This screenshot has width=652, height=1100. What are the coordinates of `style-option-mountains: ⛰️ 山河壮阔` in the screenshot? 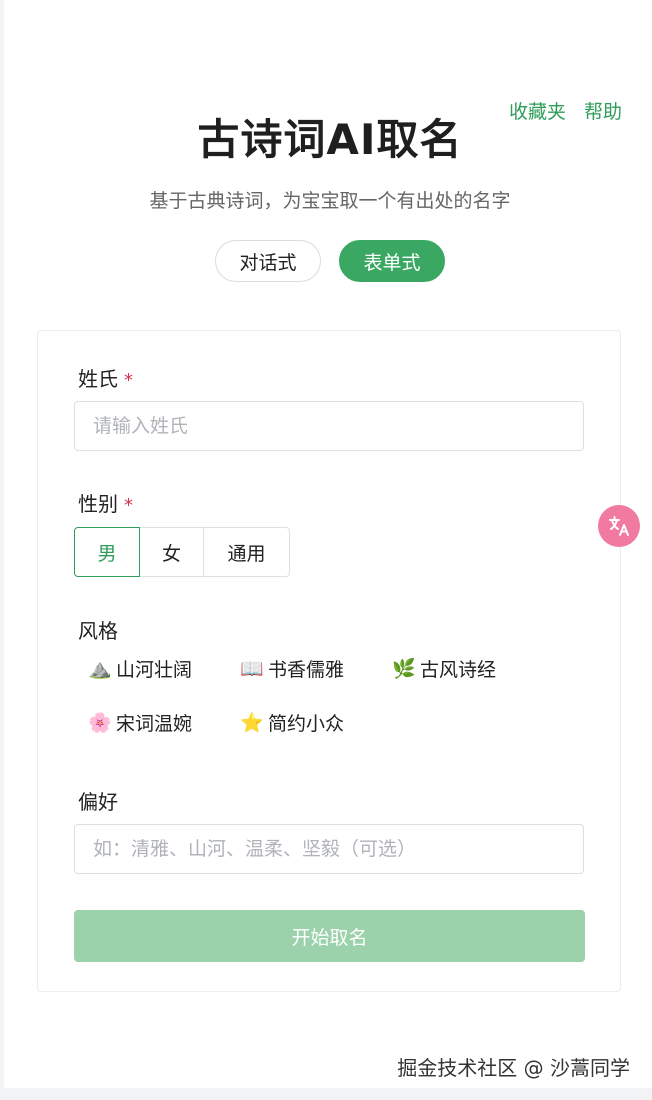 It's located at (140, 668).